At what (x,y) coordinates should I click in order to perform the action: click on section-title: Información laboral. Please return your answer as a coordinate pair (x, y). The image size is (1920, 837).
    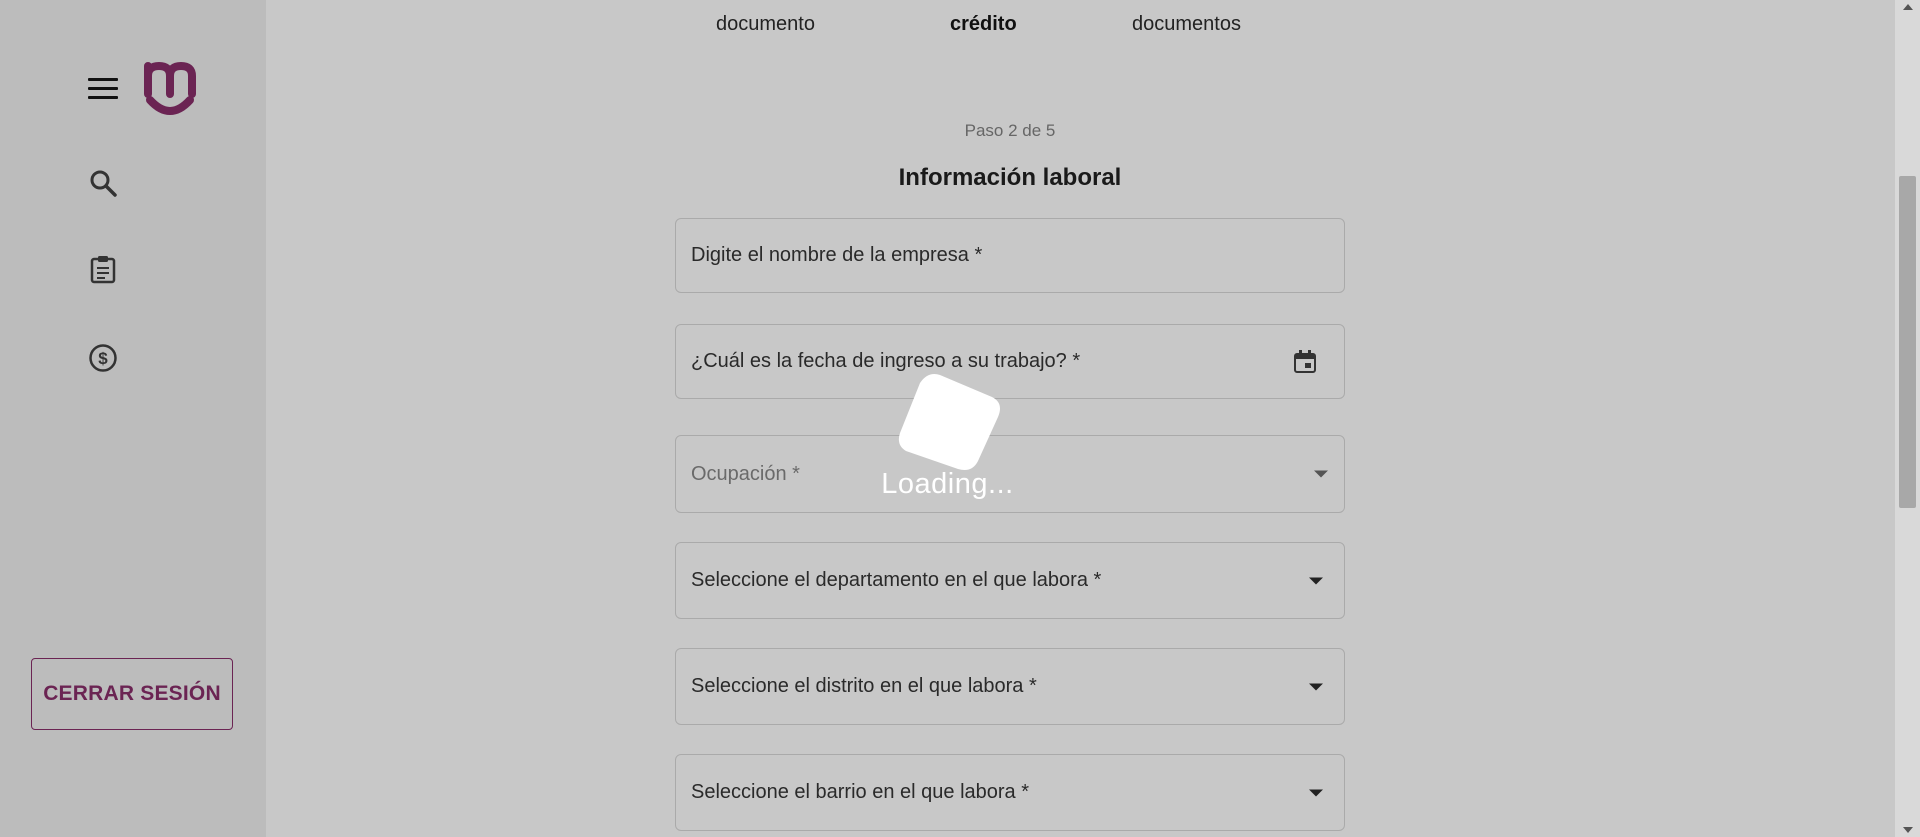
    Looking at the image, I should click on (1010, 177).